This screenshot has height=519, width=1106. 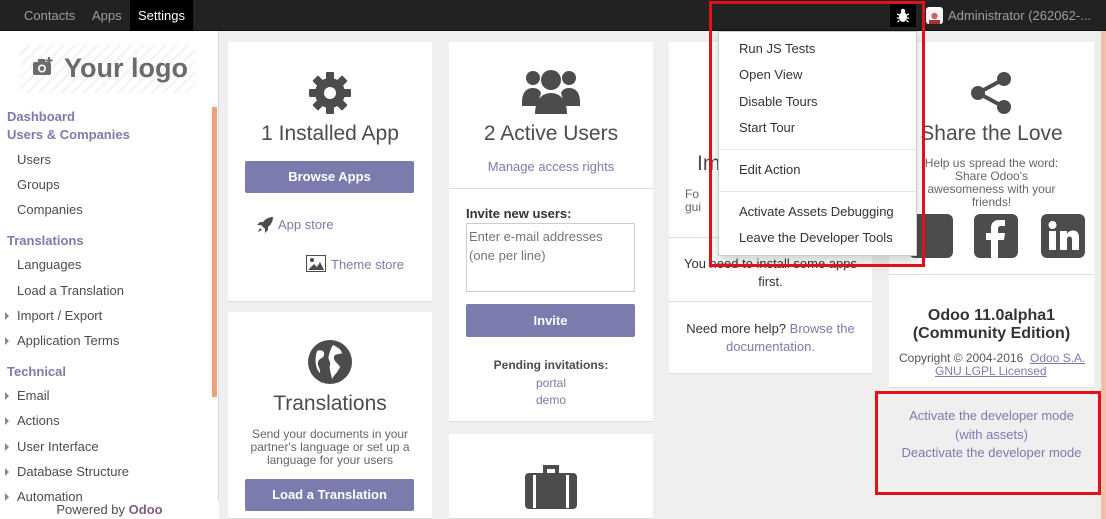 I want to click on linkedin-icon, so click(x=1063, y=236).